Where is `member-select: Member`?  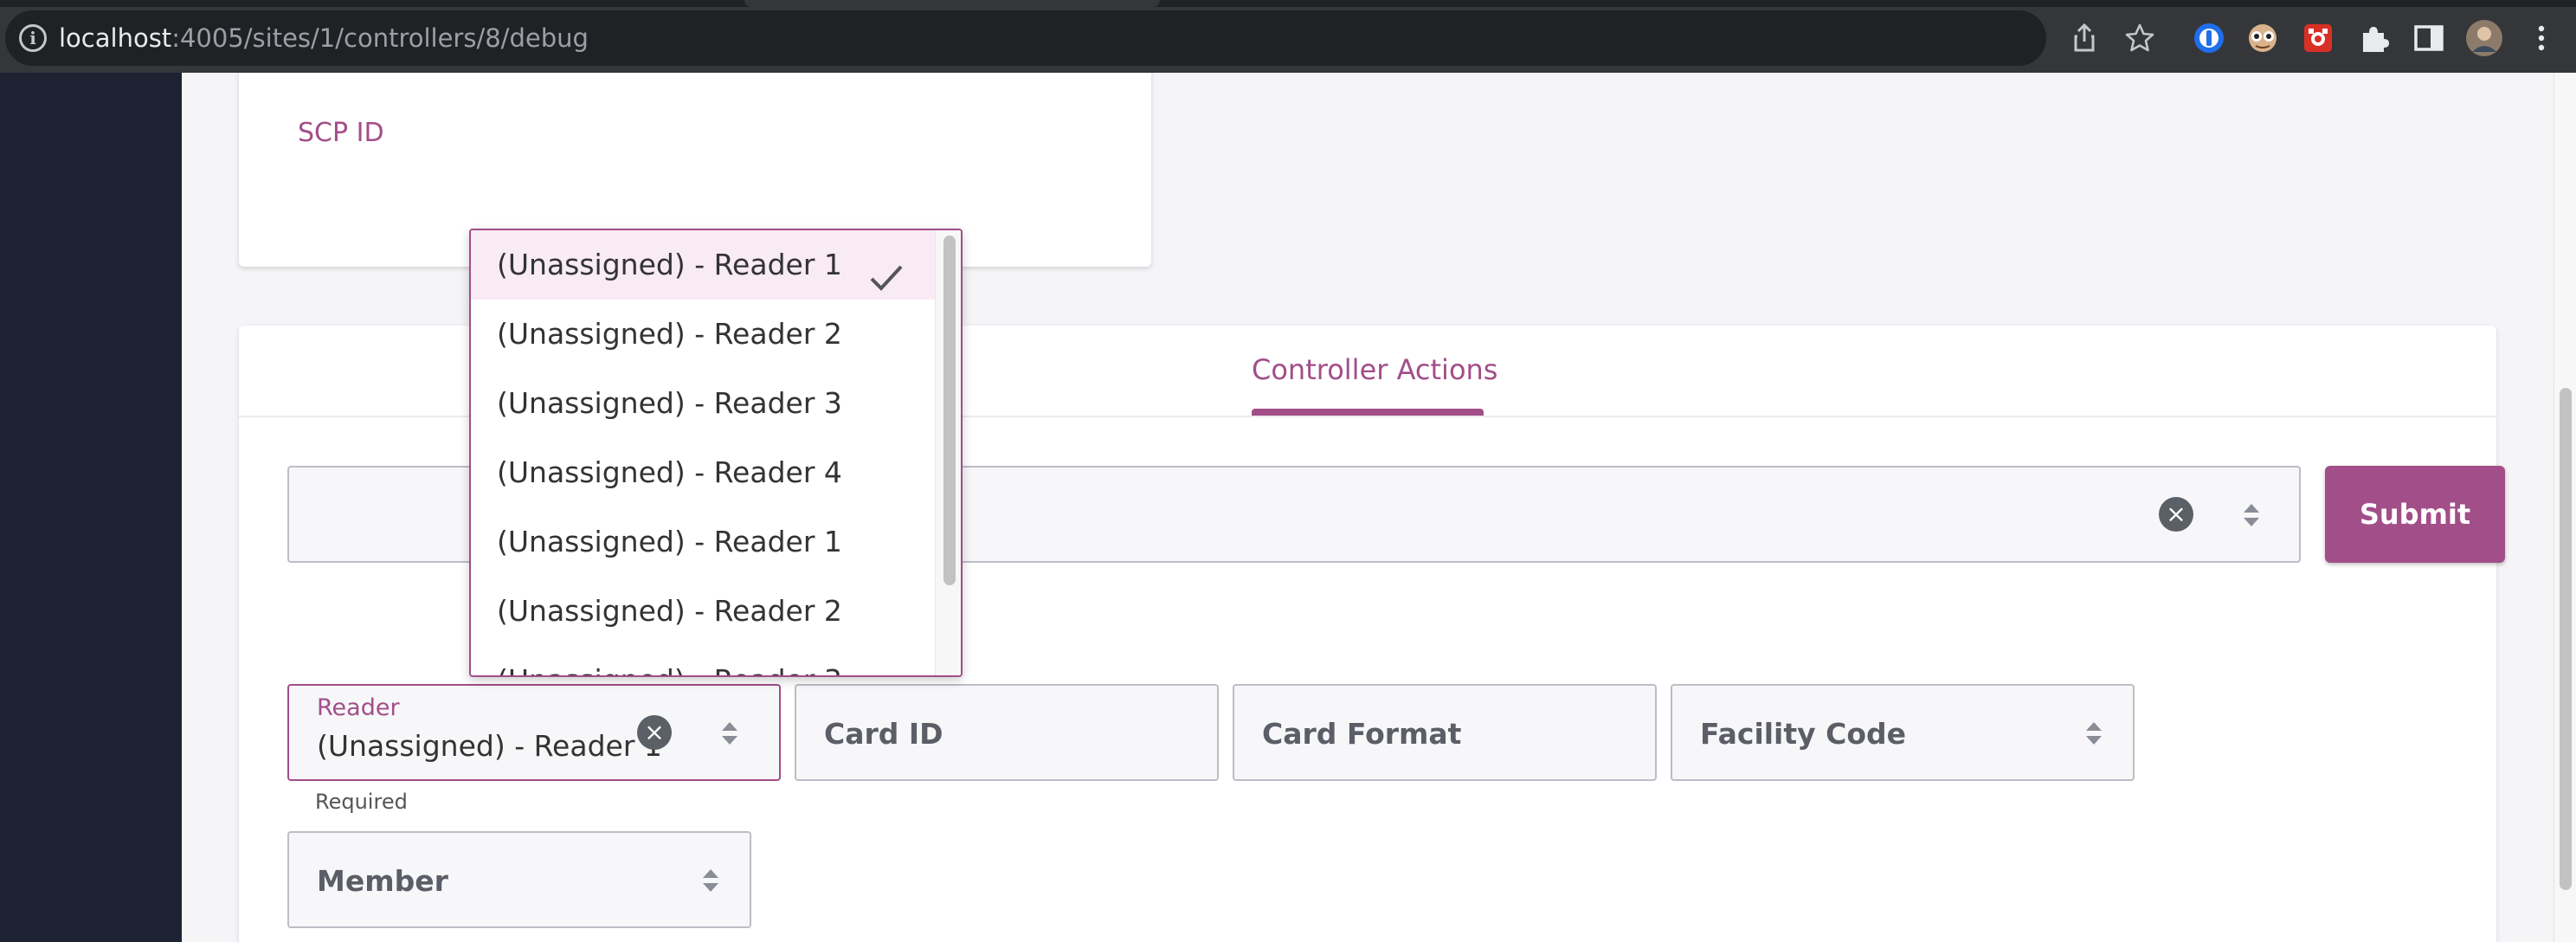 member-select: Member is located at coordinates (519, 879).